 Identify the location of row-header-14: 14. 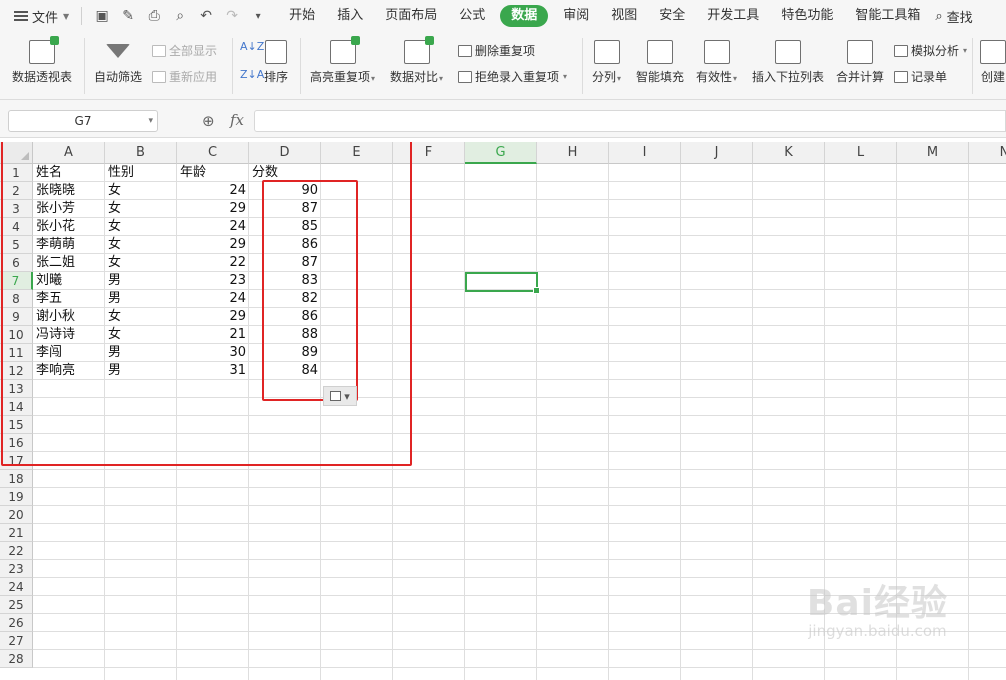
(16, 407).